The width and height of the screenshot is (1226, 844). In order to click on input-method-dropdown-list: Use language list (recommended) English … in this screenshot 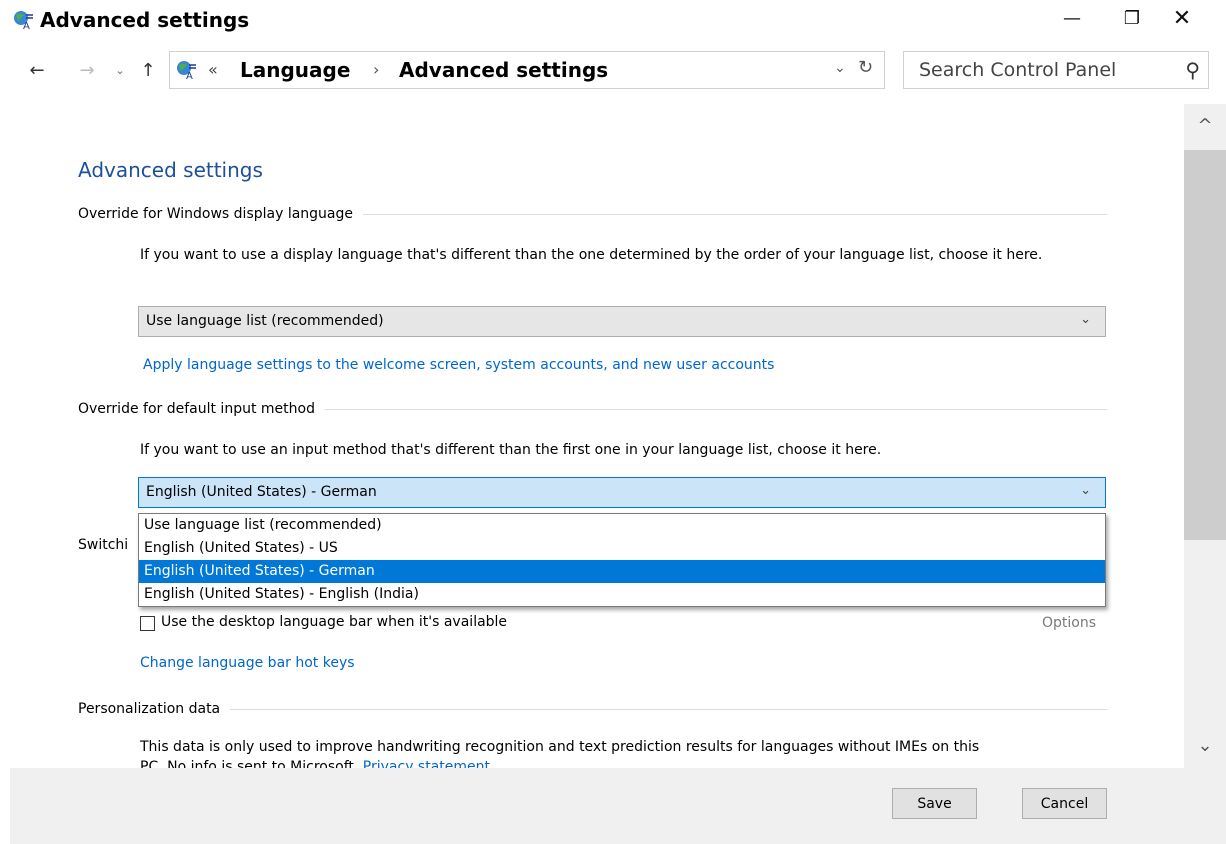, I will do `click(622, 560)`.